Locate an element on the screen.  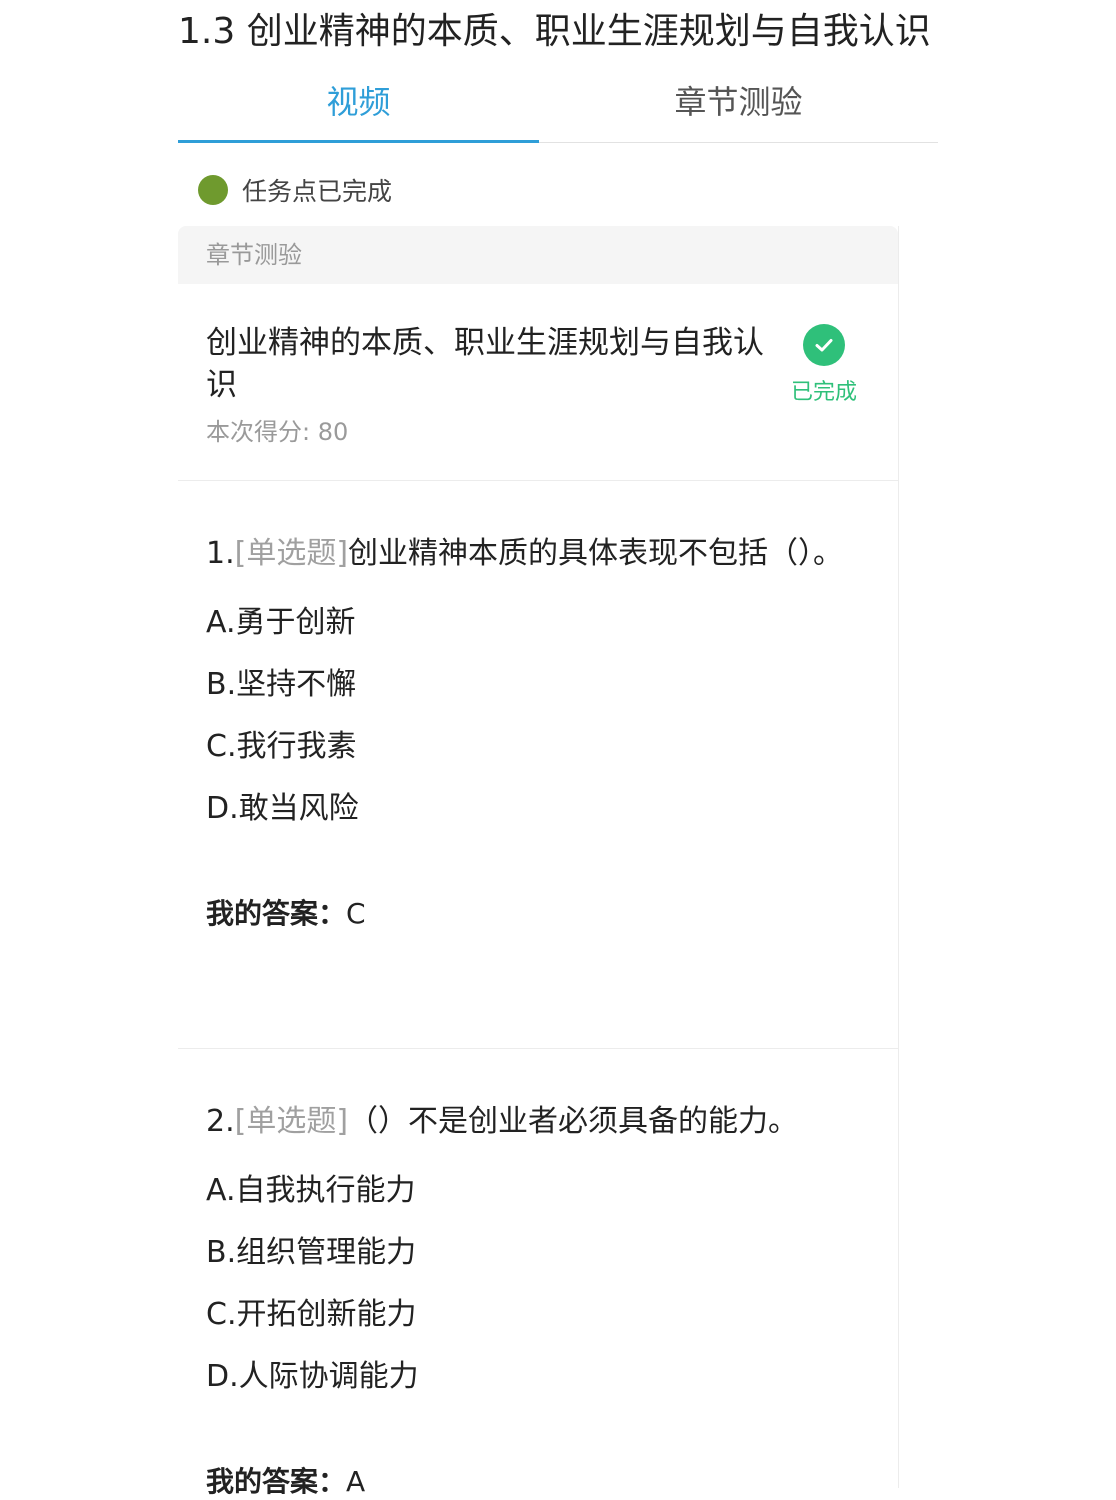
option-a: A.勇于创新 is located at coordinates (281, 622).